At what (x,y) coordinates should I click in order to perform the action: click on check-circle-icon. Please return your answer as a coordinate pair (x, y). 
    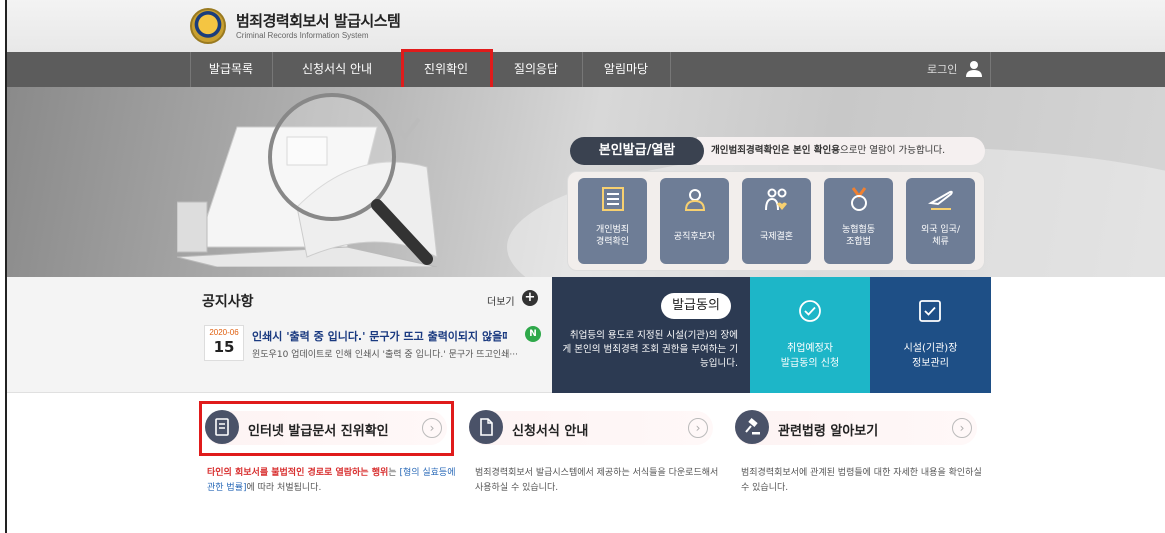
    Looking at the image, I should click on (810, 311).